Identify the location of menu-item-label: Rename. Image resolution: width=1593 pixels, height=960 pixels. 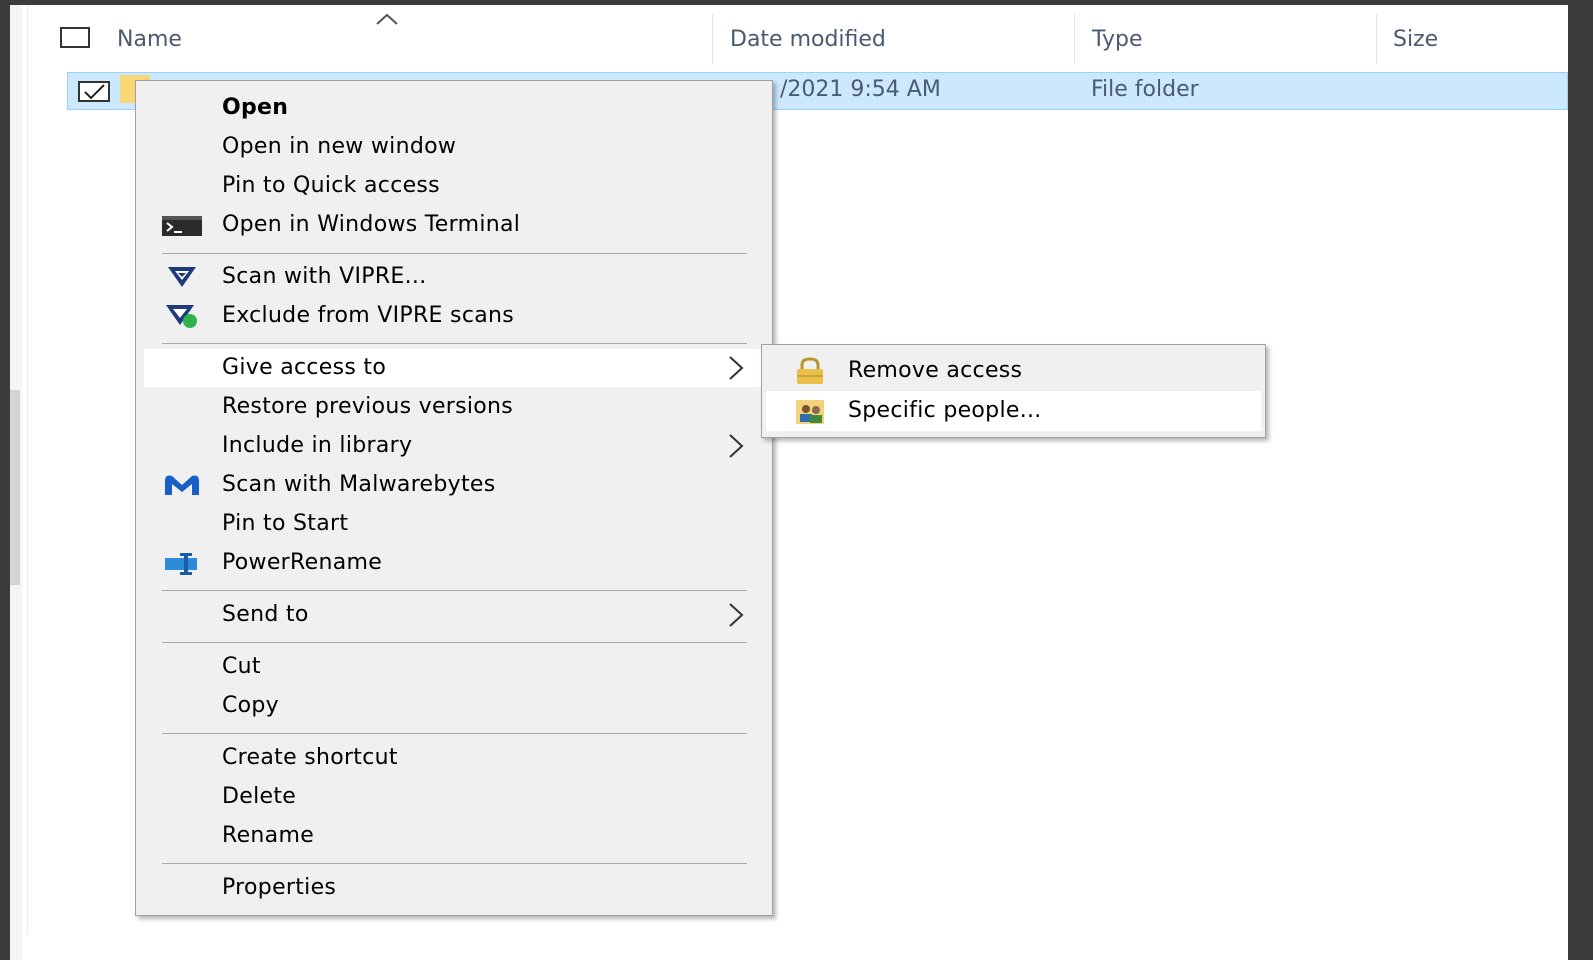
(268, 835).